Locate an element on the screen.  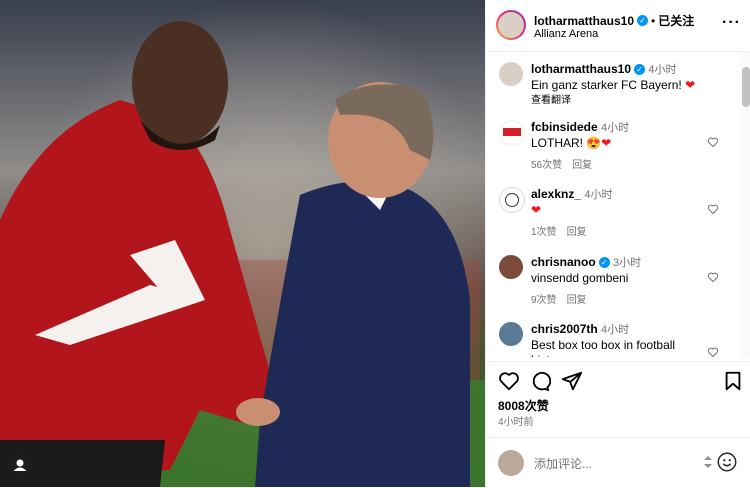
author-avatar is located at coordinates (511, 25).